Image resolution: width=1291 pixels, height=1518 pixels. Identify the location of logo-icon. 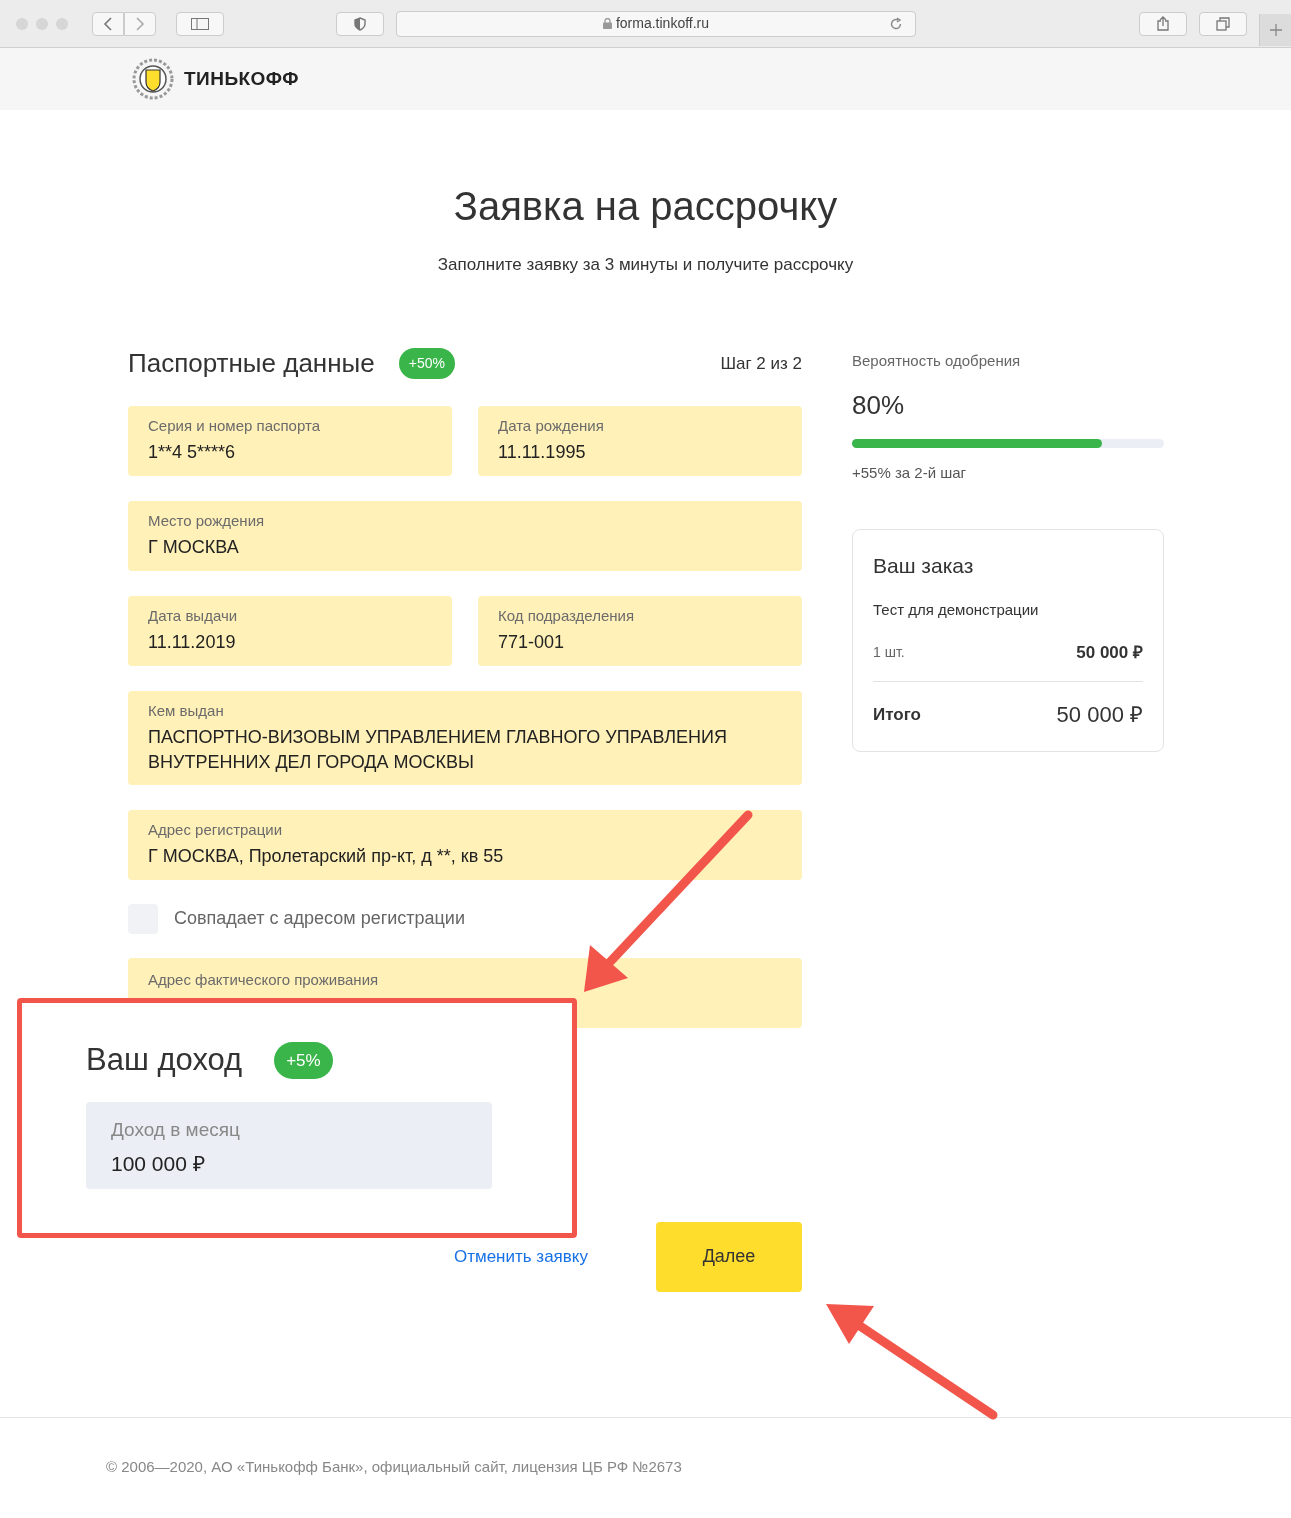
(153, 79).